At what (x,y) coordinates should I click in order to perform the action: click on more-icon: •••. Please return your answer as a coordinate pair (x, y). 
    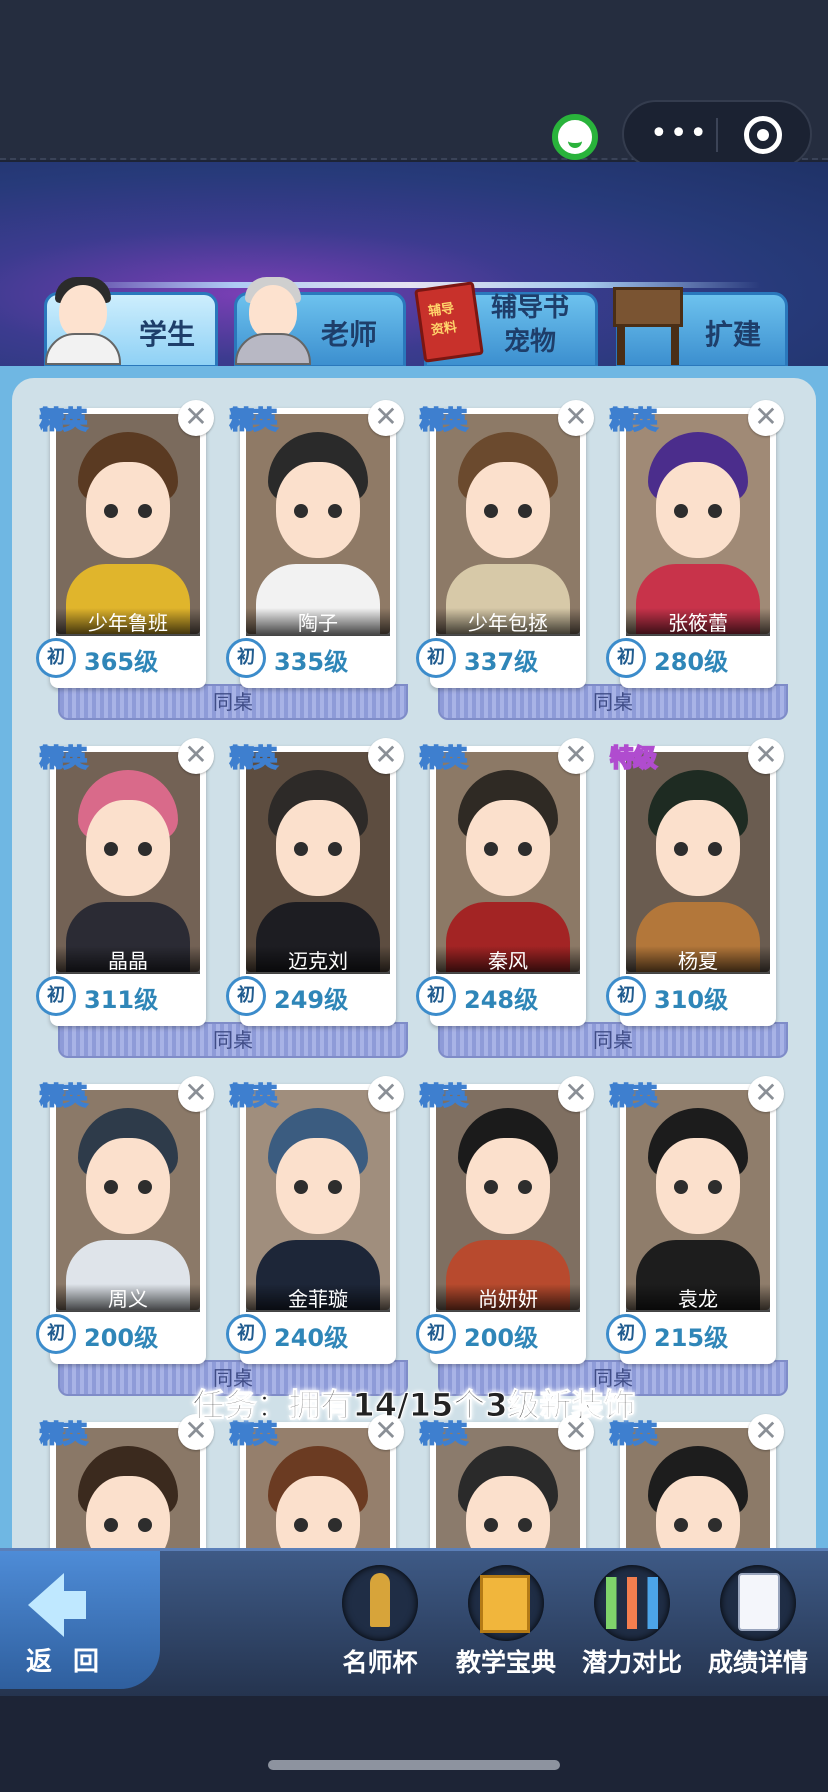
    Looking at the image, I should click on (678, 134).